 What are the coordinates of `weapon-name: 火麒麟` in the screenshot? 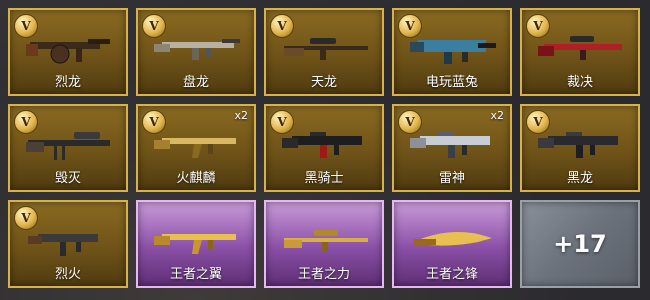 It's located at (196, 178).